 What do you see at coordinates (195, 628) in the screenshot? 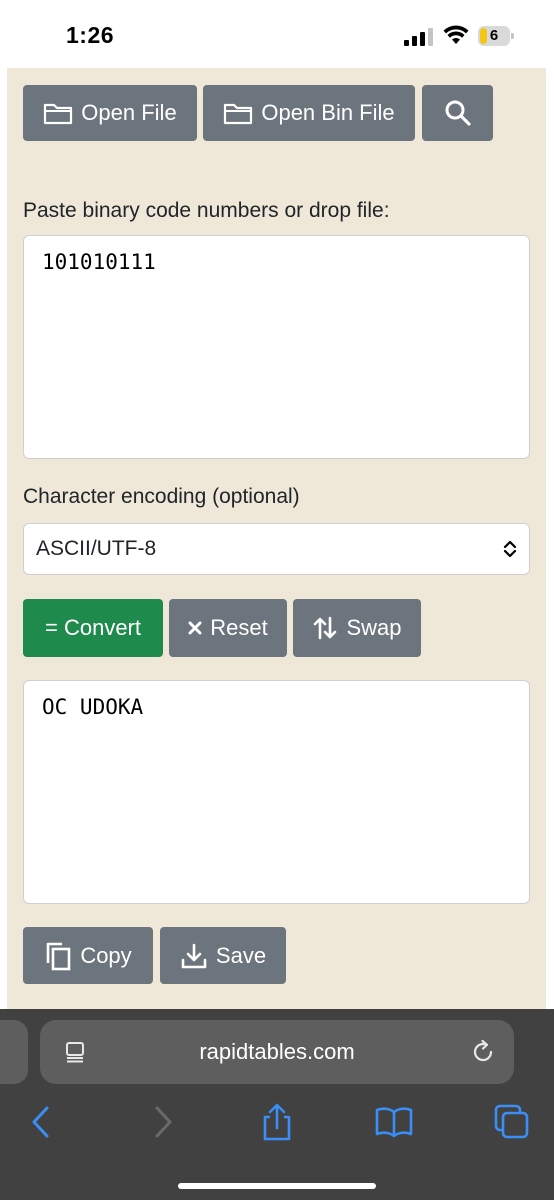
I see `close-icon` at bounding box center [195, 628].